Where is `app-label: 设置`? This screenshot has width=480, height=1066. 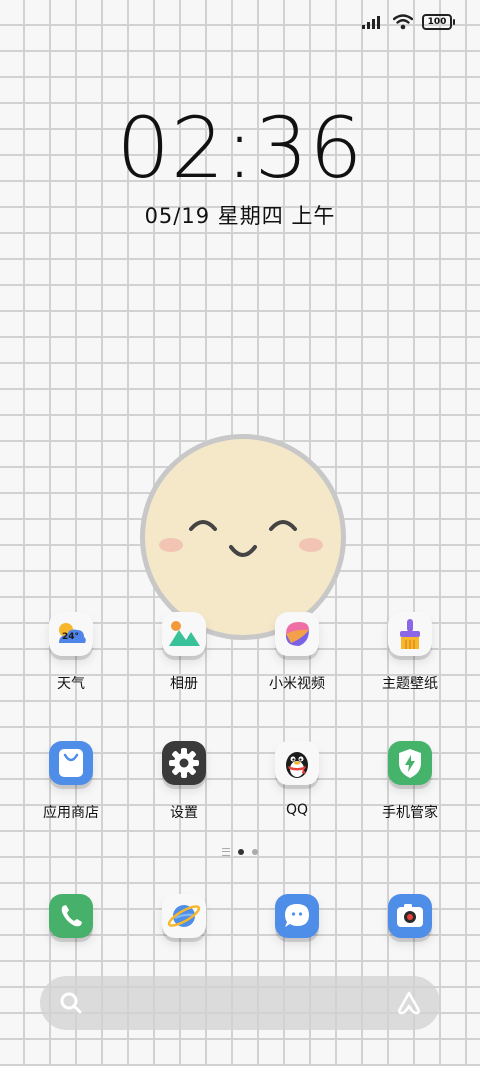
app-label: 设置 is located at coordinates (184, 813).